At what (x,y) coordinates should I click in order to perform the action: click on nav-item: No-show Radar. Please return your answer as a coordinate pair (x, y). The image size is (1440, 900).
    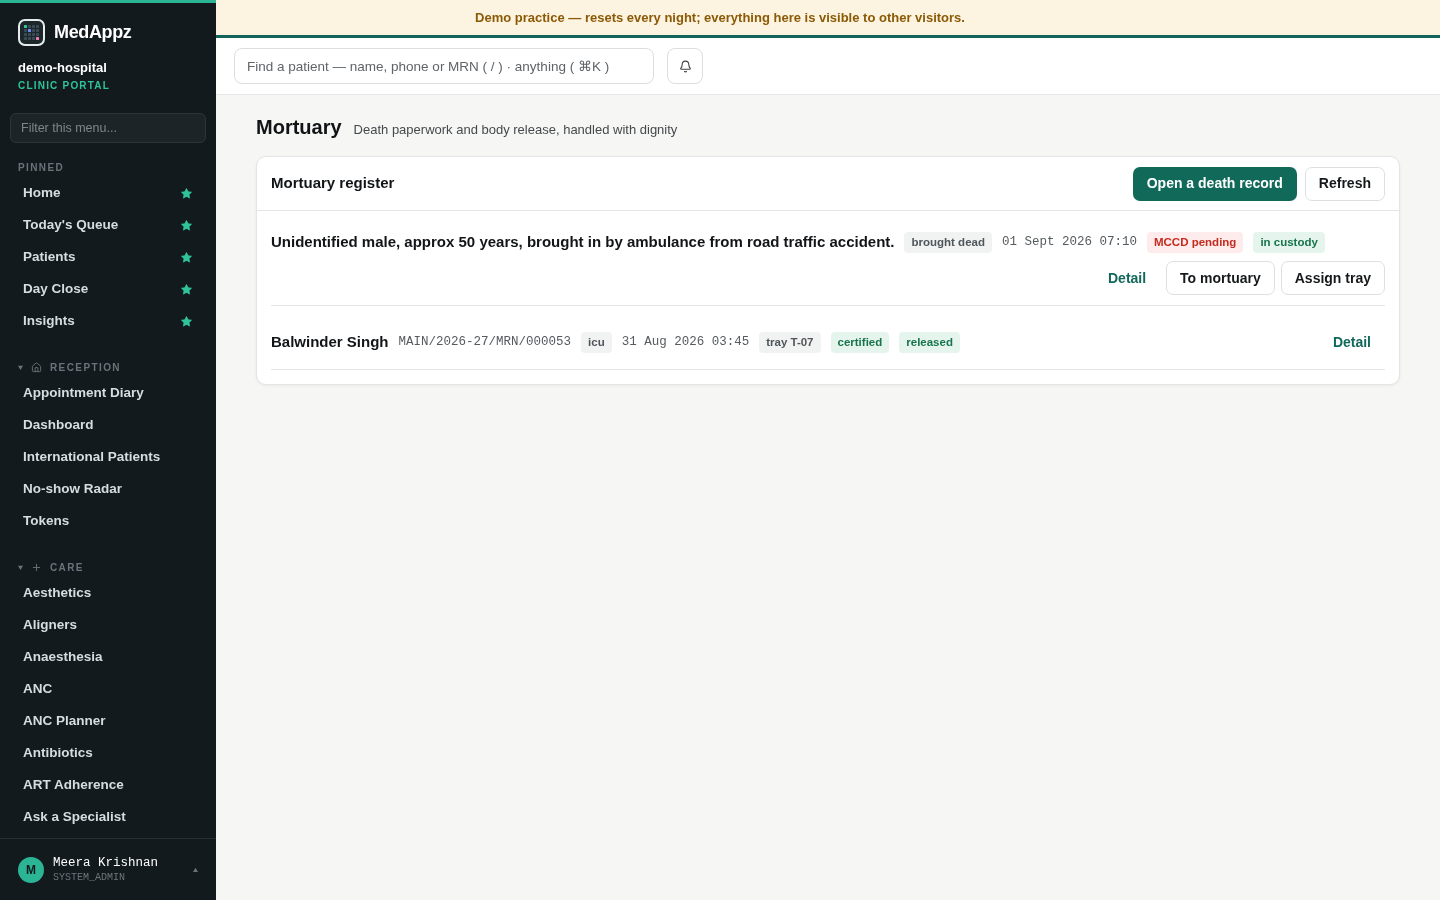
    Looking at the image, I should click on (108, 489).